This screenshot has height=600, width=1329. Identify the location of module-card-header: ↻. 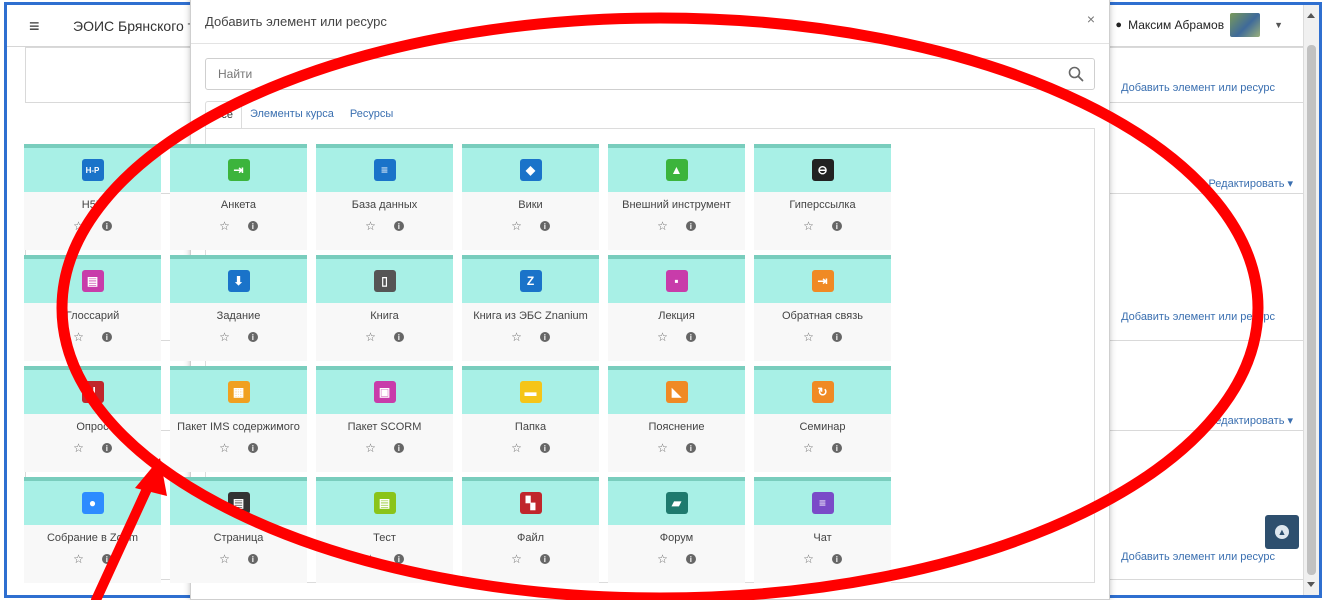
(822, 390).